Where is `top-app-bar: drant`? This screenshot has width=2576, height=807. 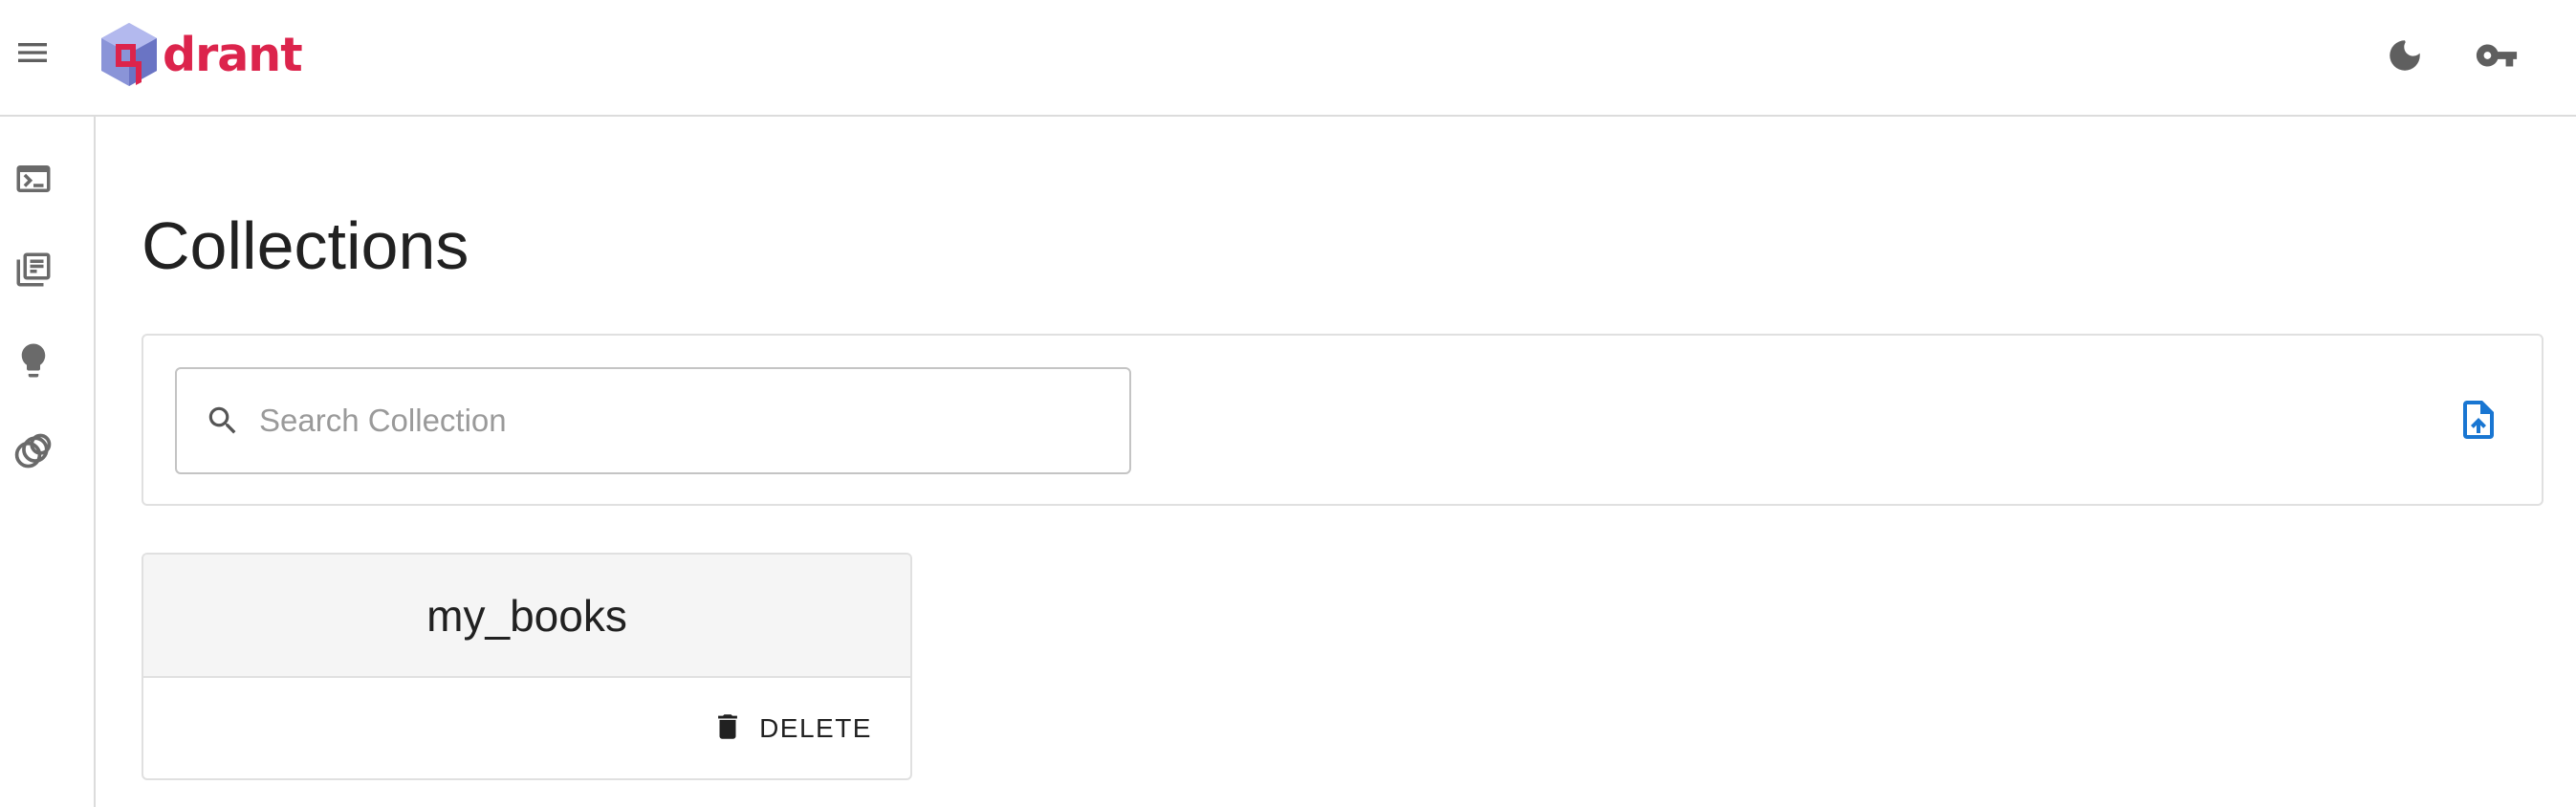 top-app-bar: drant is located at coordinates (1288, 58).